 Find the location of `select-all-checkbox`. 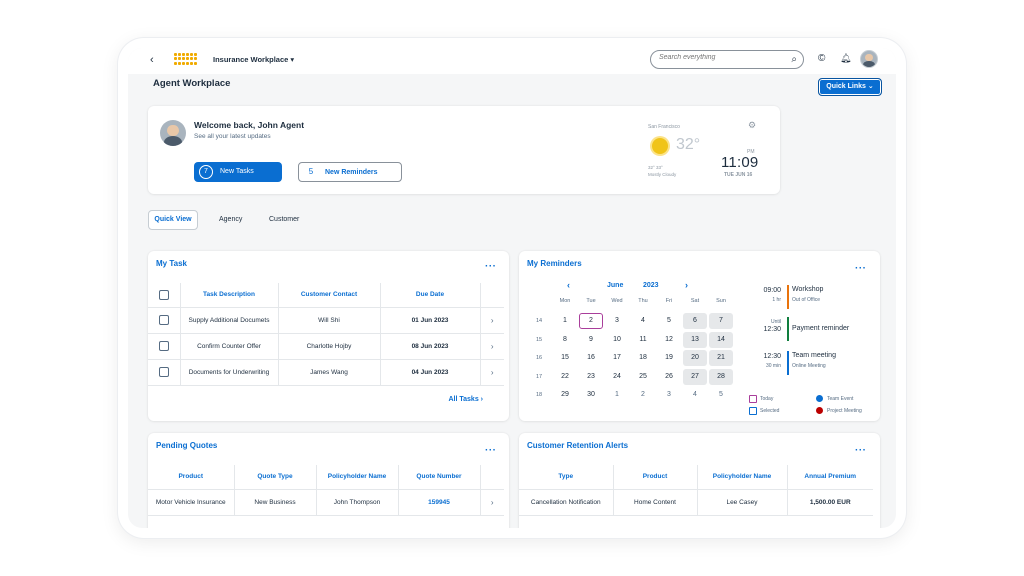

select-all-checkbox is located at coordinates (163, 294).